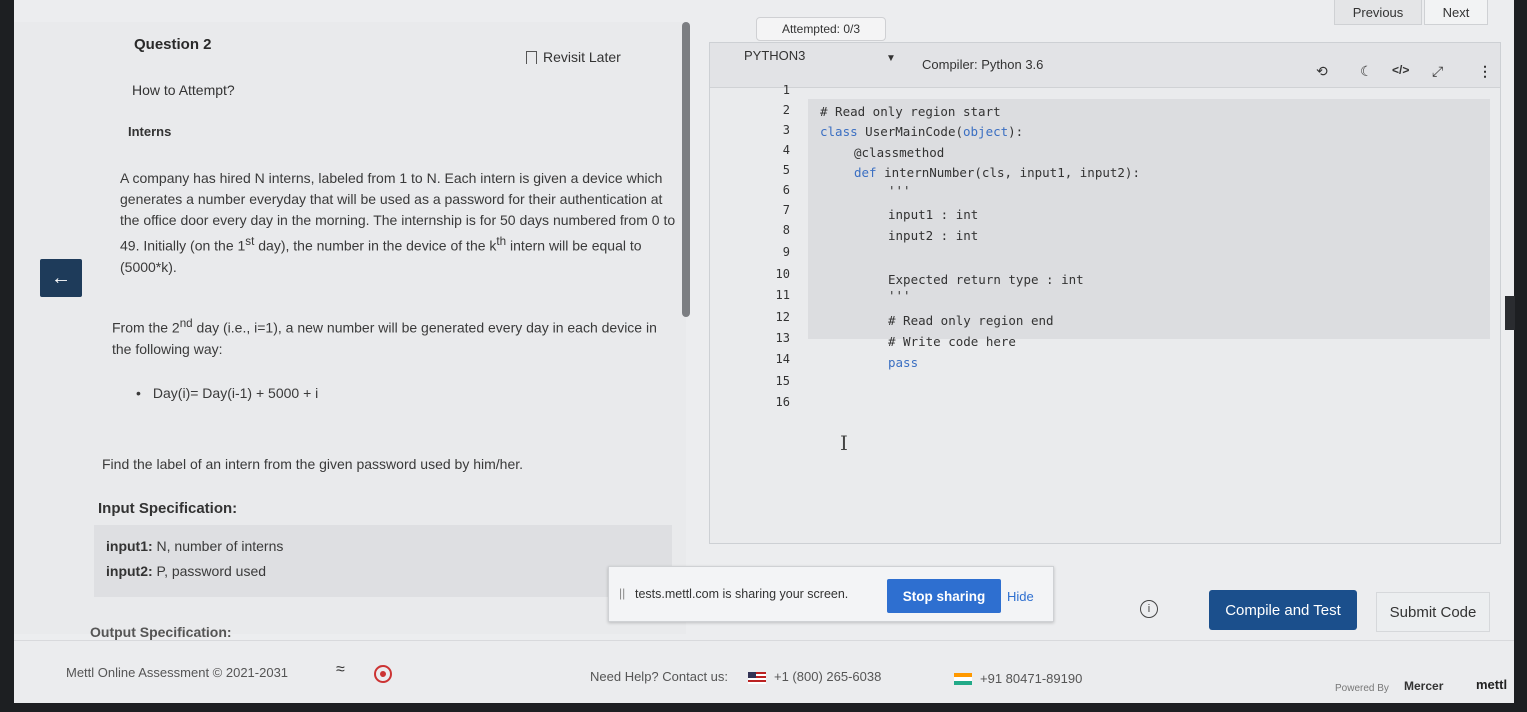 Image resolution: width=1527 pixels, height=712 pixels. I want to click on expand-icon: ⤢, so click(1437, 71).